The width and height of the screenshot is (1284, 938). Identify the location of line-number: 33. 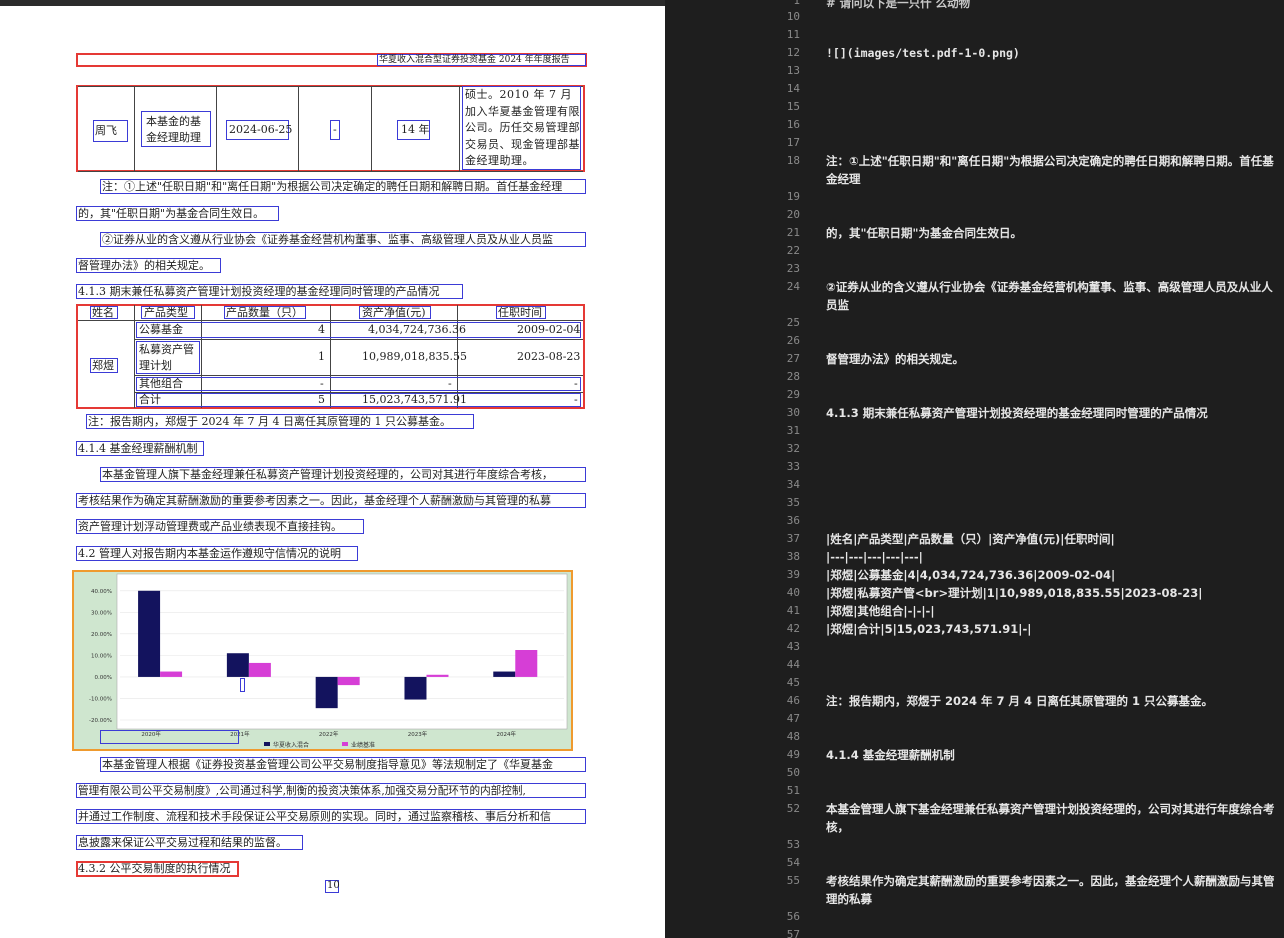
(793, 466).